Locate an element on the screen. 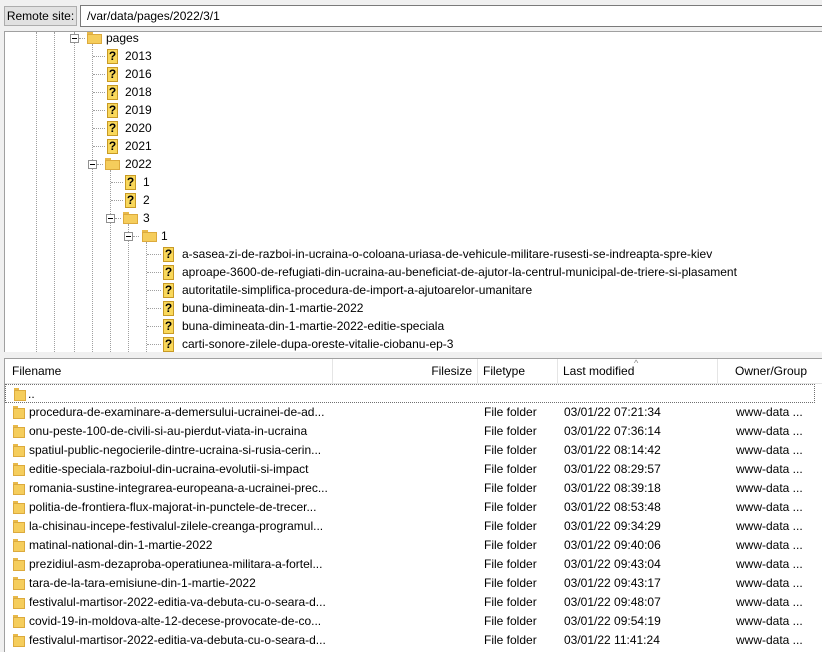 Image resolution: width=822 pixels, height=652 pixels. tree-node-label: 2 is located at coordinates (146, 200).